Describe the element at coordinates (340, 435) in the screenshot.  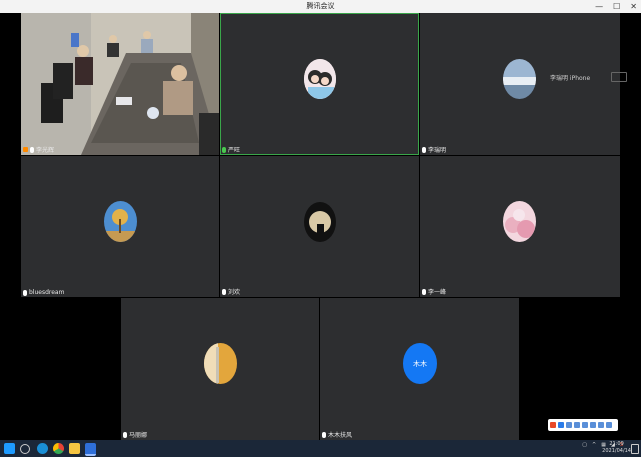
I see `participant-name: 木木扶风` at that location.